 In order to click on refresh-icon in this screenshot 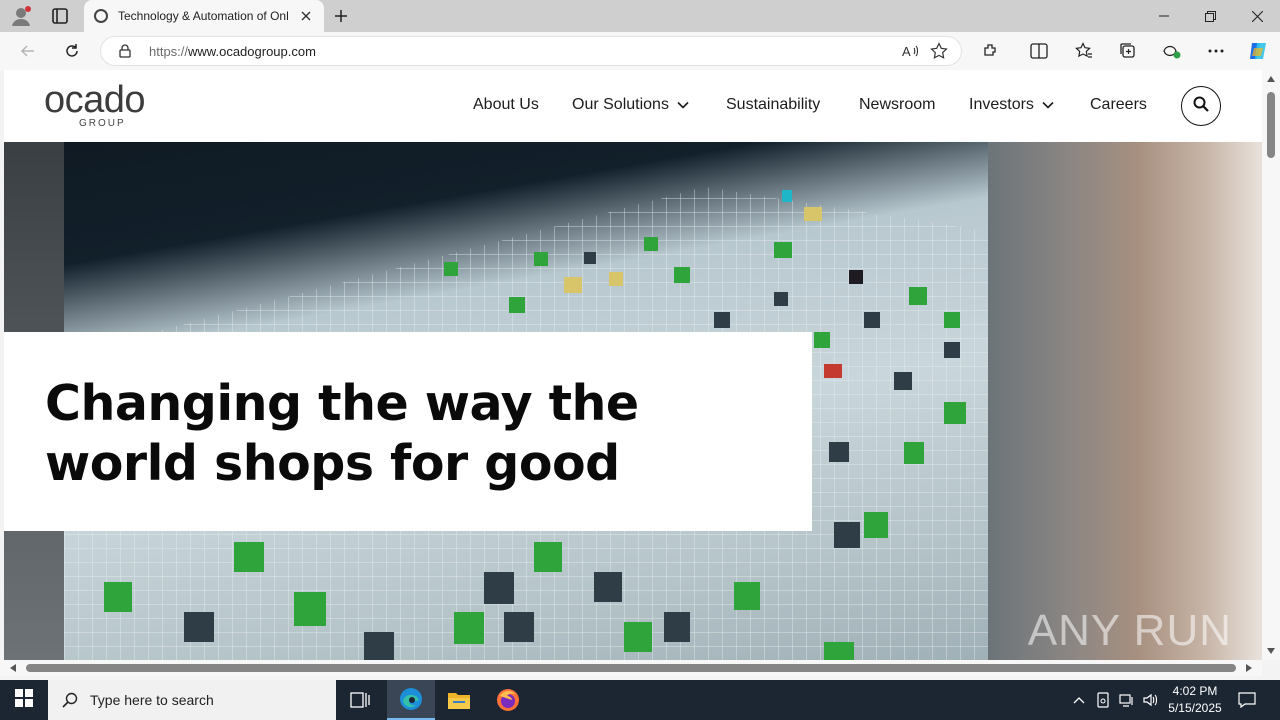, I will do `click(72, 51)`.